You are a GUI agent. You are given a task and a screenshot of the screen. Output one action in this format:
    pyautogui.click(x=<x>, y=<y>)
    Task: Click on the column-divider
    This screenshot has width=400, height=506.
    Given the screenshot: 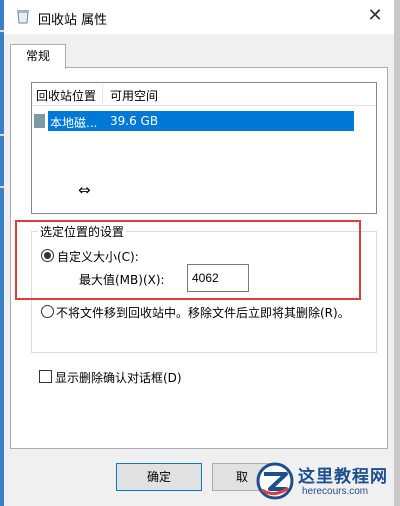 What is the action you would take?
    pyautogui.click(x=102, y=94)
    